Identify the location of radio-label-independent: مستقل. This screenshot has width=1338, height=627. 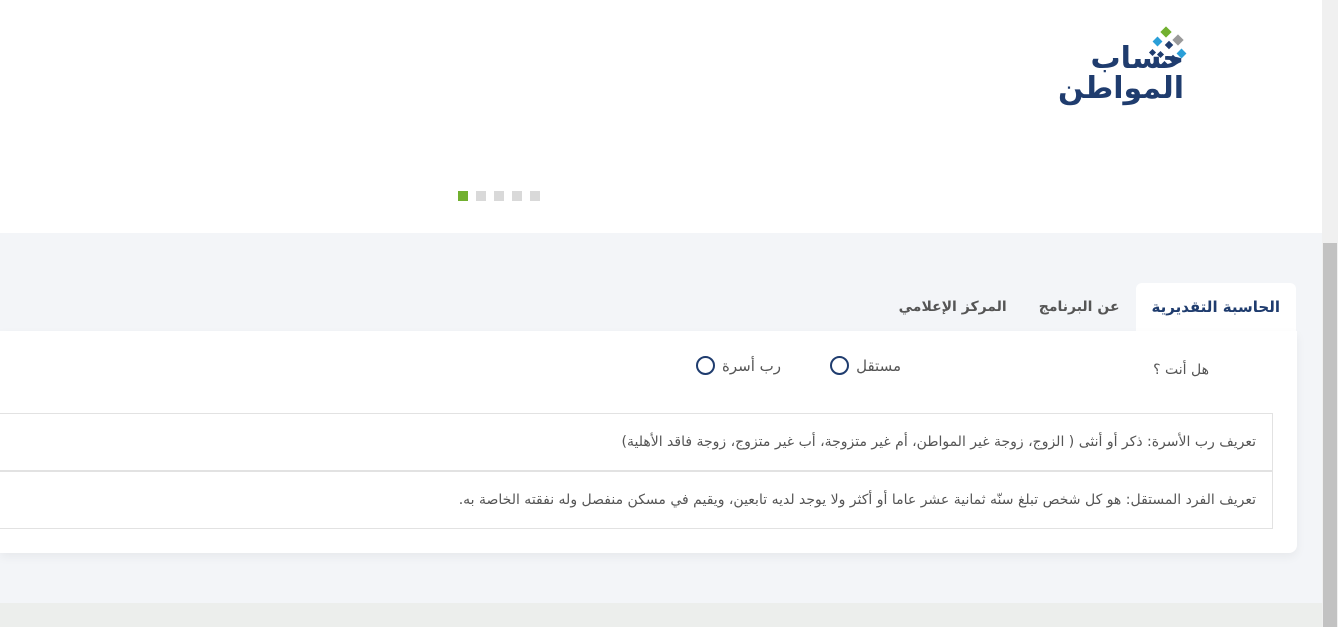
(878, 366).